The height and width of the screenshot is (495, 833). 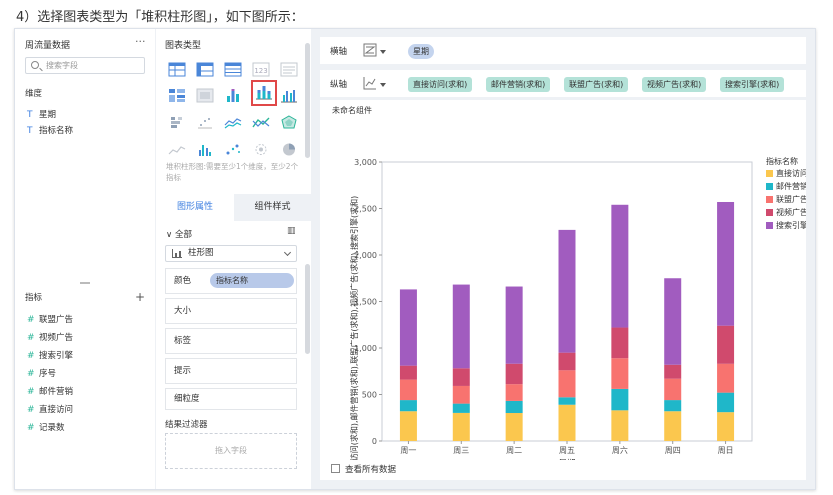 I want to click on sort-icon, so click(x=370, y=50).